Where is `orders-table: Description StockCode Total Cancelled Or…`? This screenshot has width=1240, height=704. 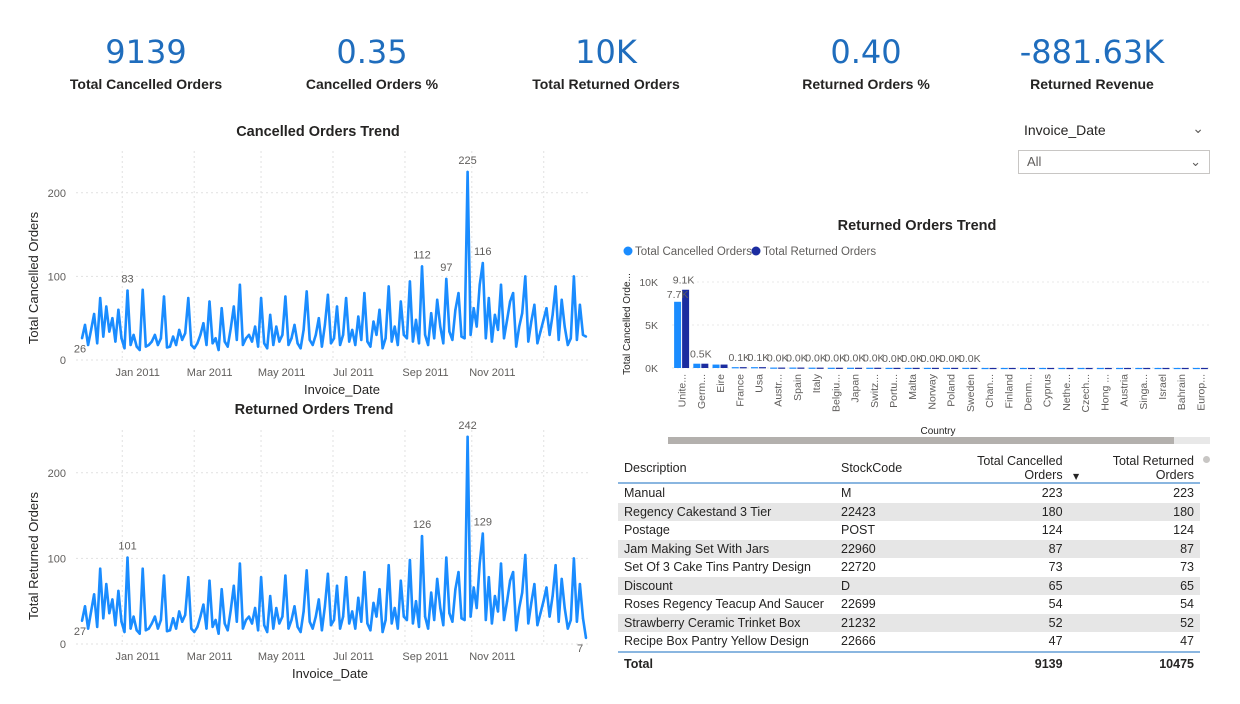
orders-table: Description StockCode Total Cancelled Or… is located at coordinates (909, 564).